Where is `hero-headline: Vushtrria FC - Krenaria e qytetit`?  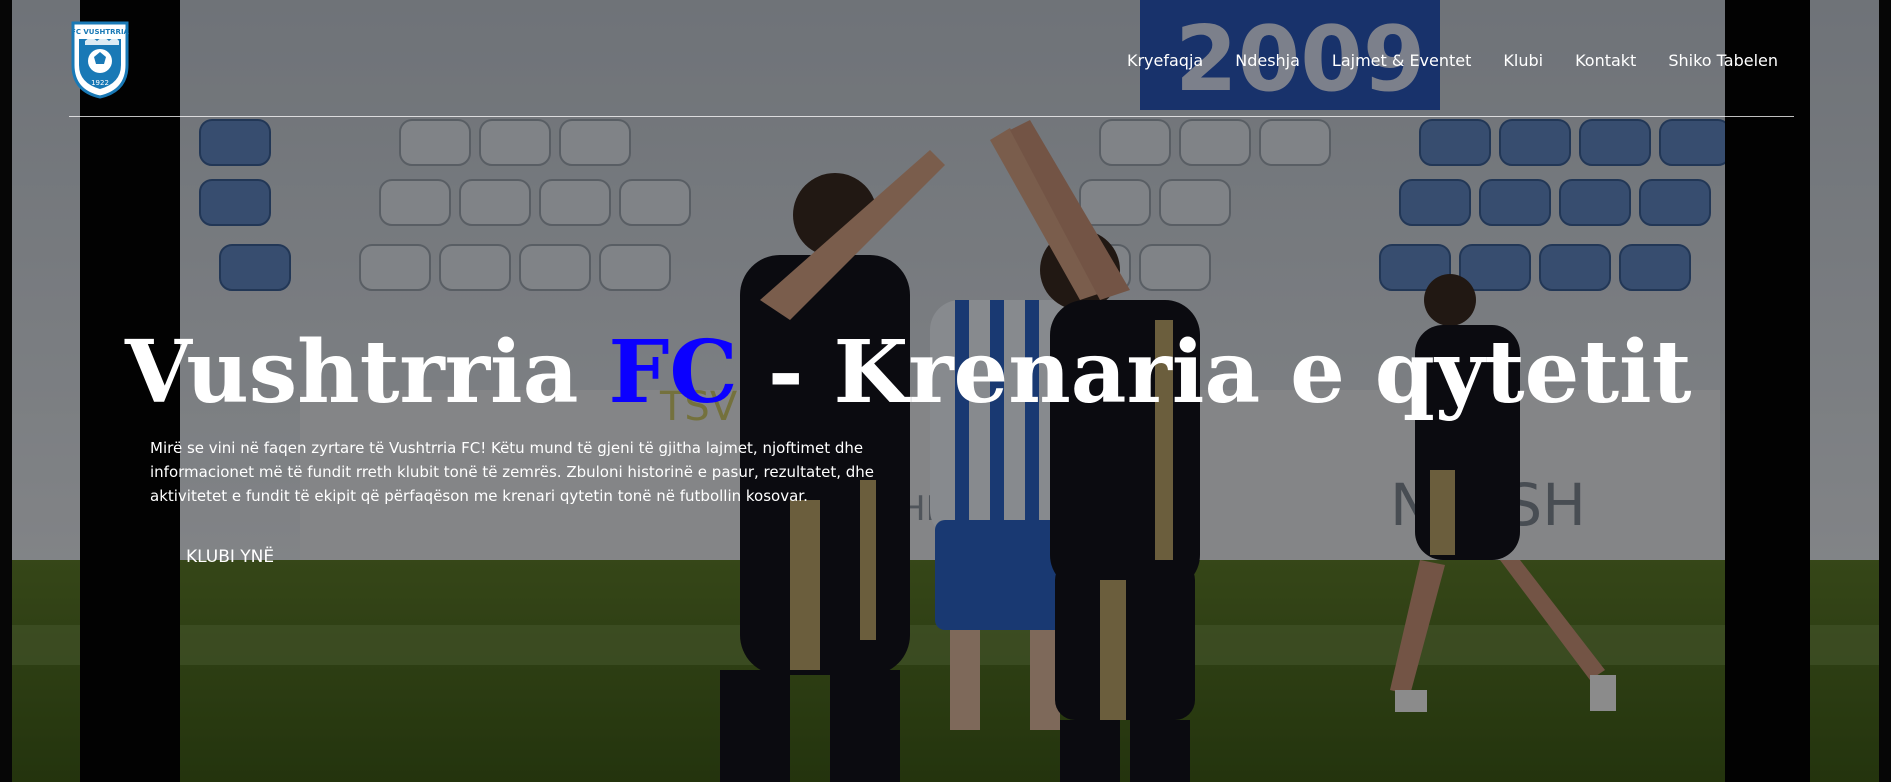
hero-headline: Vushtrria FC - Krenaria e qytetit is located at coordinates (925, 373).